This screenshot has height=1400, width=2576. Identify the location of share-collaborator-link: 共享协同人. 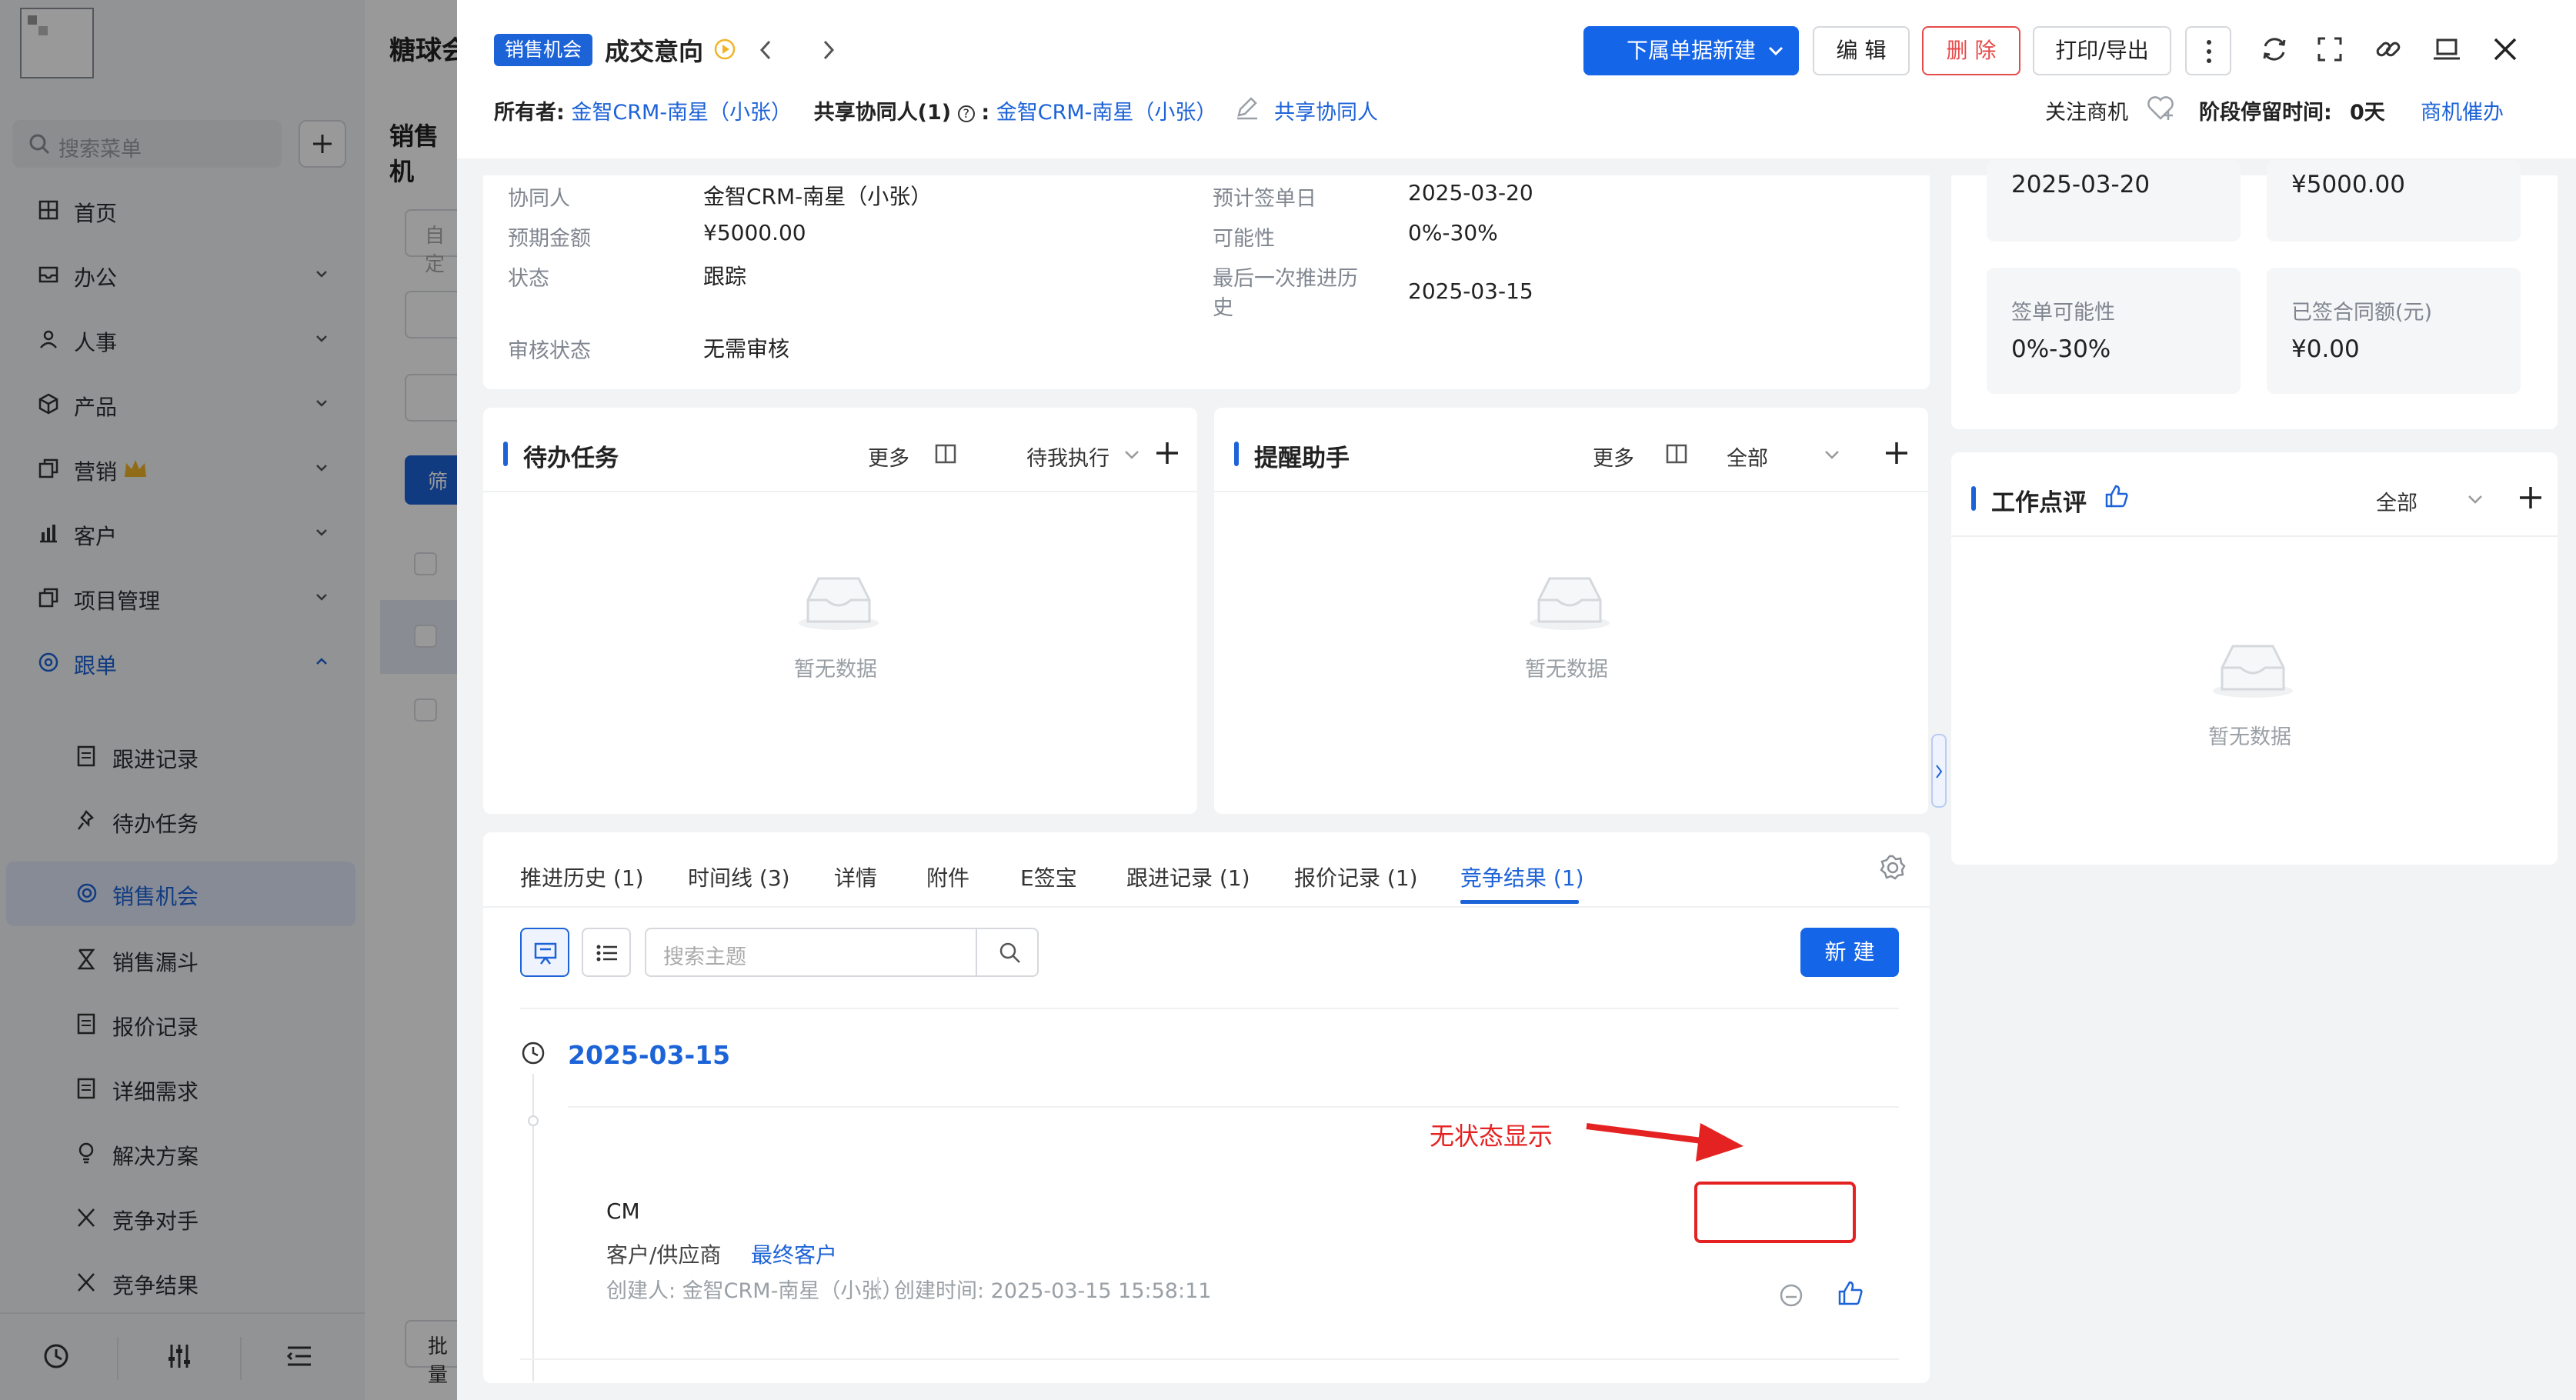
(1326, 110).